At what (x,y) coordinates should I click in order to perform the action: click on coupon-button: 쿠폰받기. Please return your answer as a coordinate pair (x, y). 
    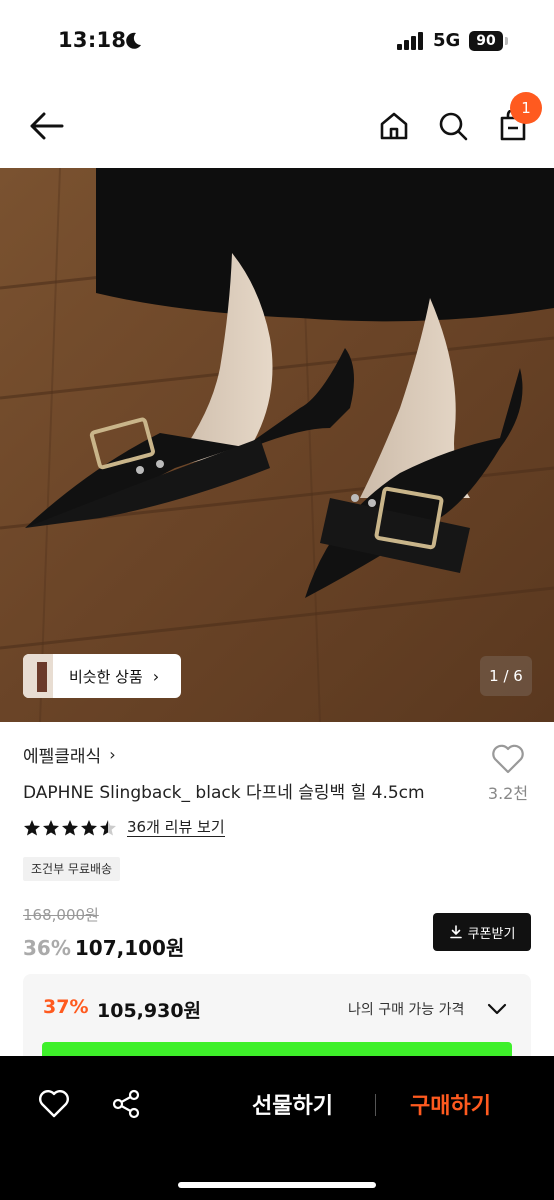
    Looking at the image, I should click on (482, 932).